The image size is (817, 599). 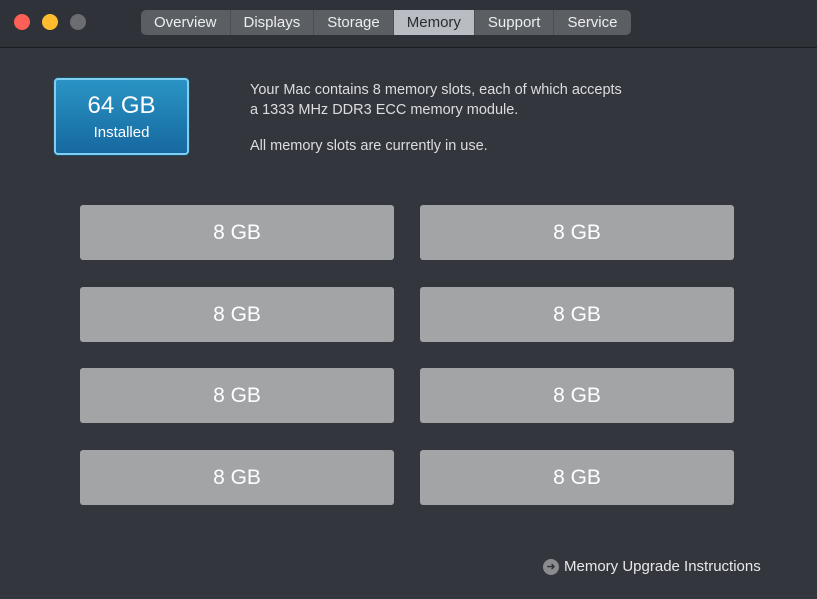 What do you see at coordinates (515, 22) in the screenshot?
I see `tab-support: Support` at bounding box center [515, 22].